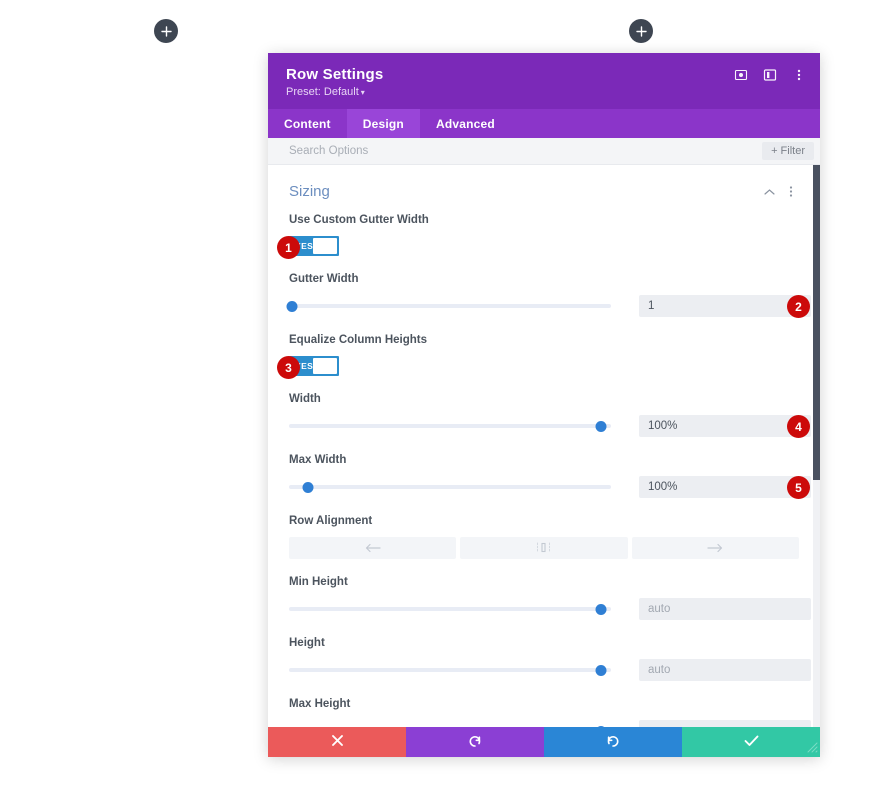  I want to click on input-width, so click(725, 426).